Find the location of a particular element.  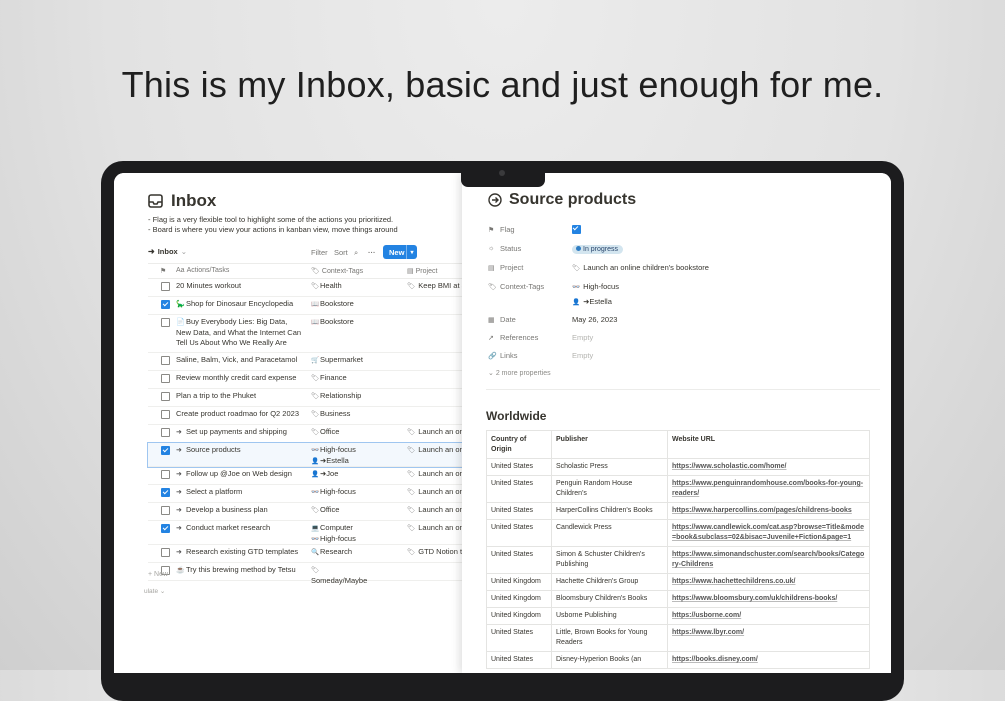

task-cell: ➜ Develop a business plan is located at coordinates (239, 510).